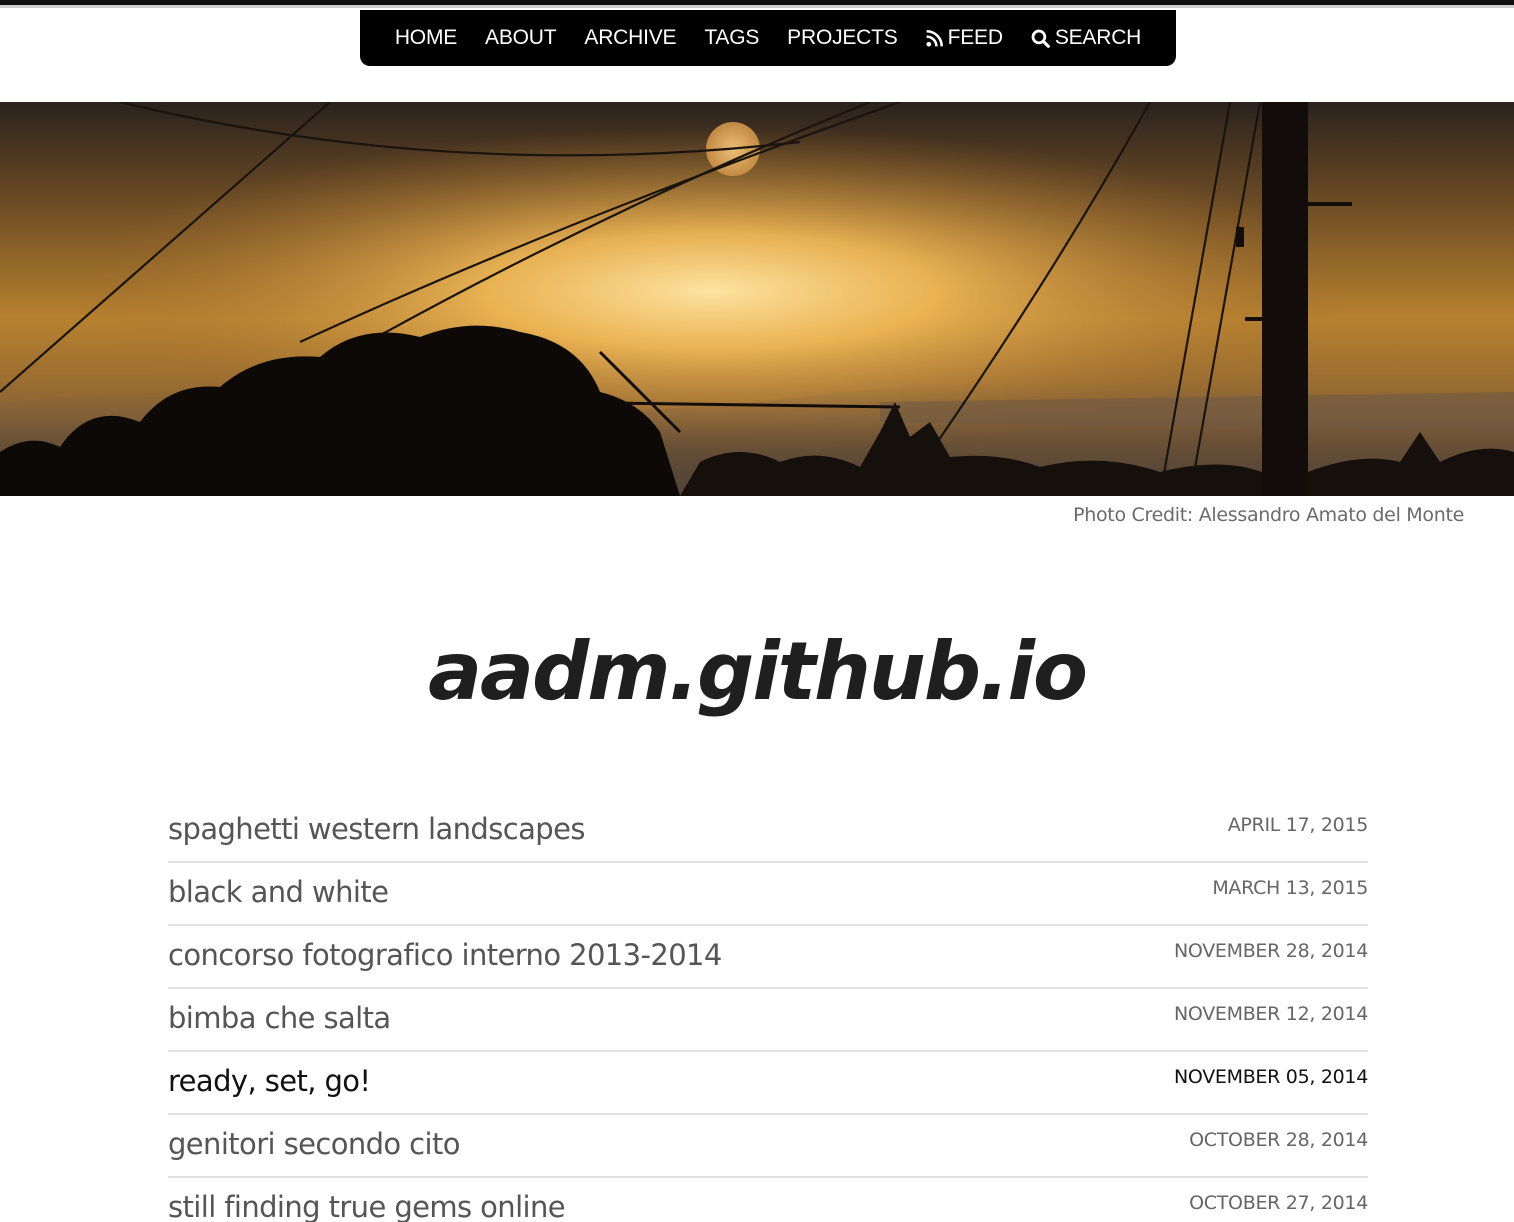 This screenshot has height=1222, width=1514. Describe the element at coordinates (1268, 515) in the screenshot. I see `photo-credit: Photo Credit: Alessandro Amato del Monte` at that location.